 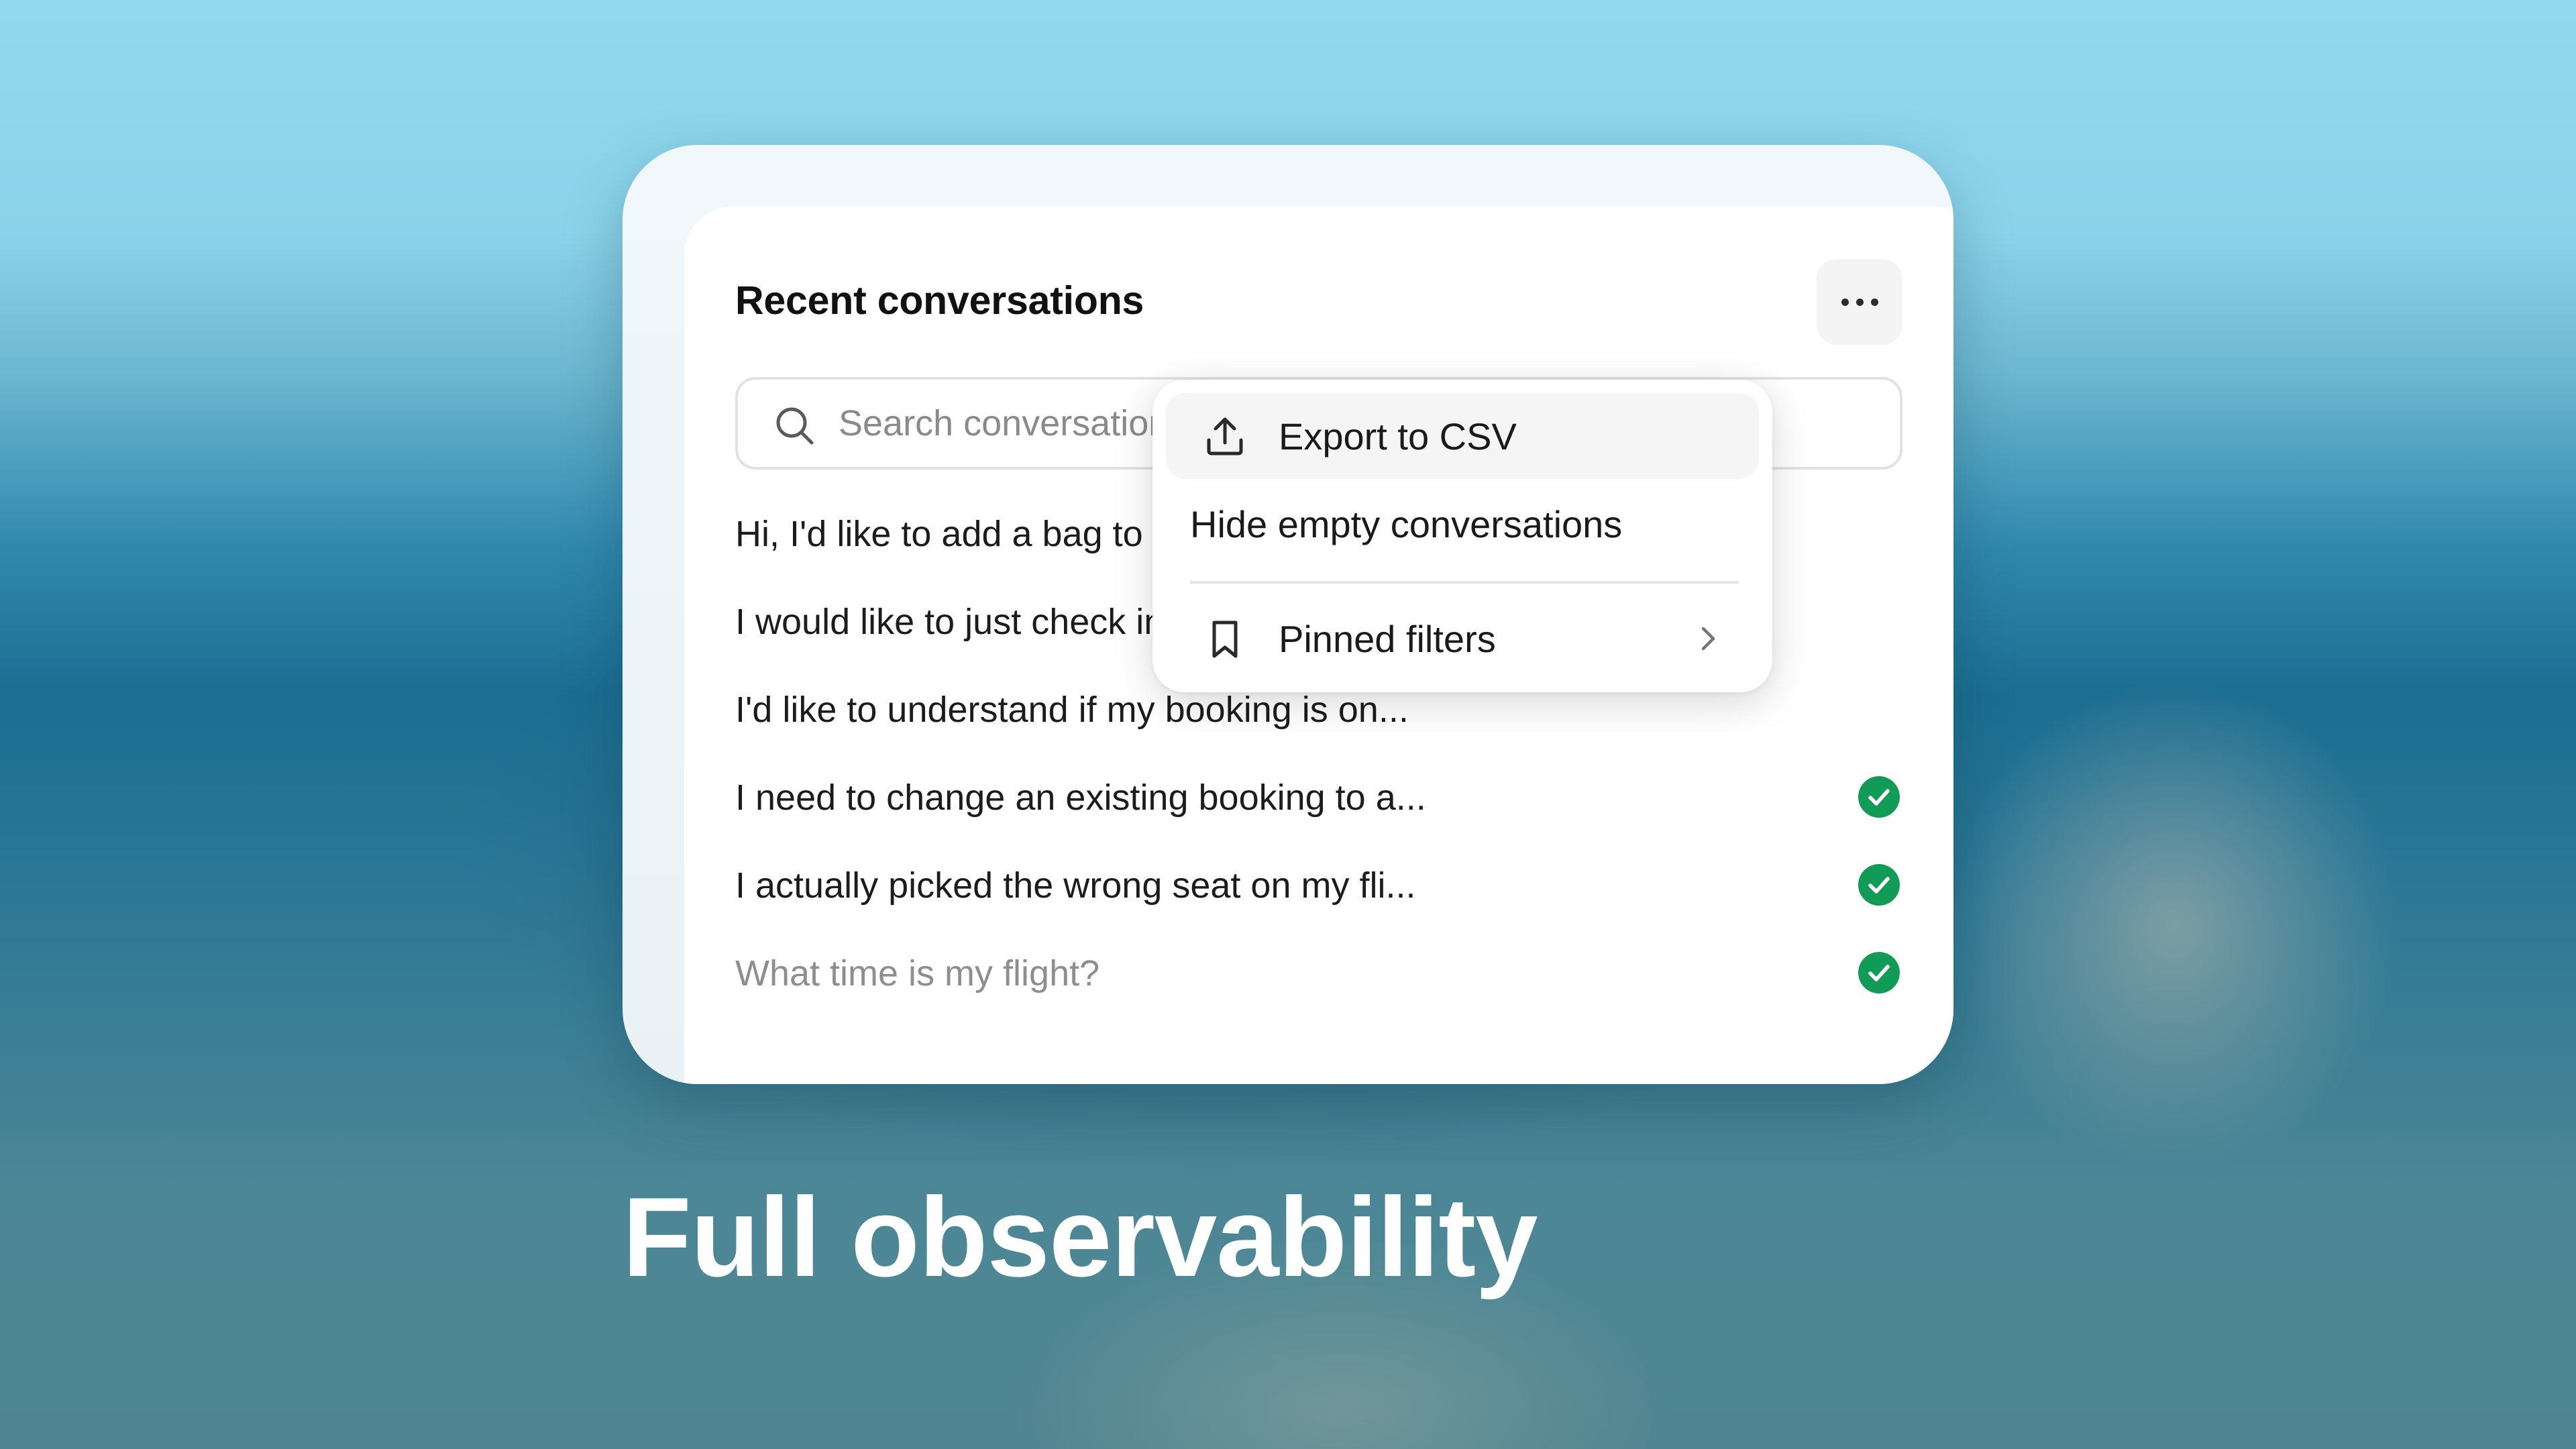 I want to click on menu-item-hide-empty: Hide empty conversations, so click(x=1406, y=524).